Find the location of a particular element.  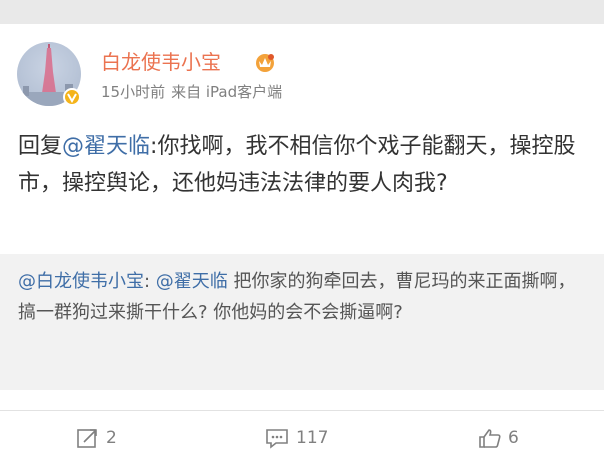

post-source: 来自 iPad客户端 is located at coordinates (226, 92).